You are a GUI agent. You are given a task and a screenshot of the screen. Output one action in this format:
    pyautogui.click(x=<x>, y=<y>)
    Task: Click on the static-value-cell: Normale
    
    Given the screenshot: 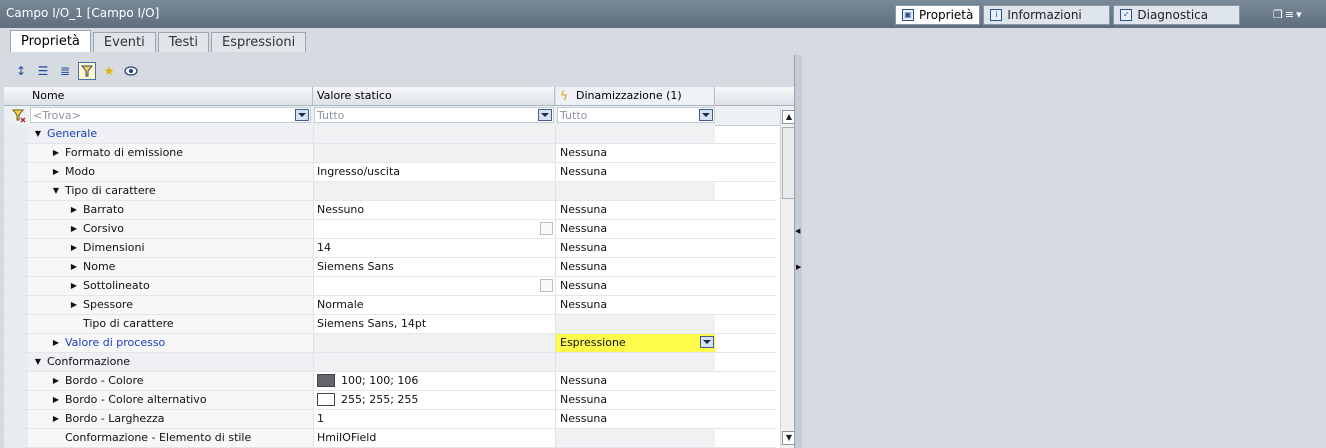 What is the action you would take?
    pyautogui.click(x=434, y=305)
    